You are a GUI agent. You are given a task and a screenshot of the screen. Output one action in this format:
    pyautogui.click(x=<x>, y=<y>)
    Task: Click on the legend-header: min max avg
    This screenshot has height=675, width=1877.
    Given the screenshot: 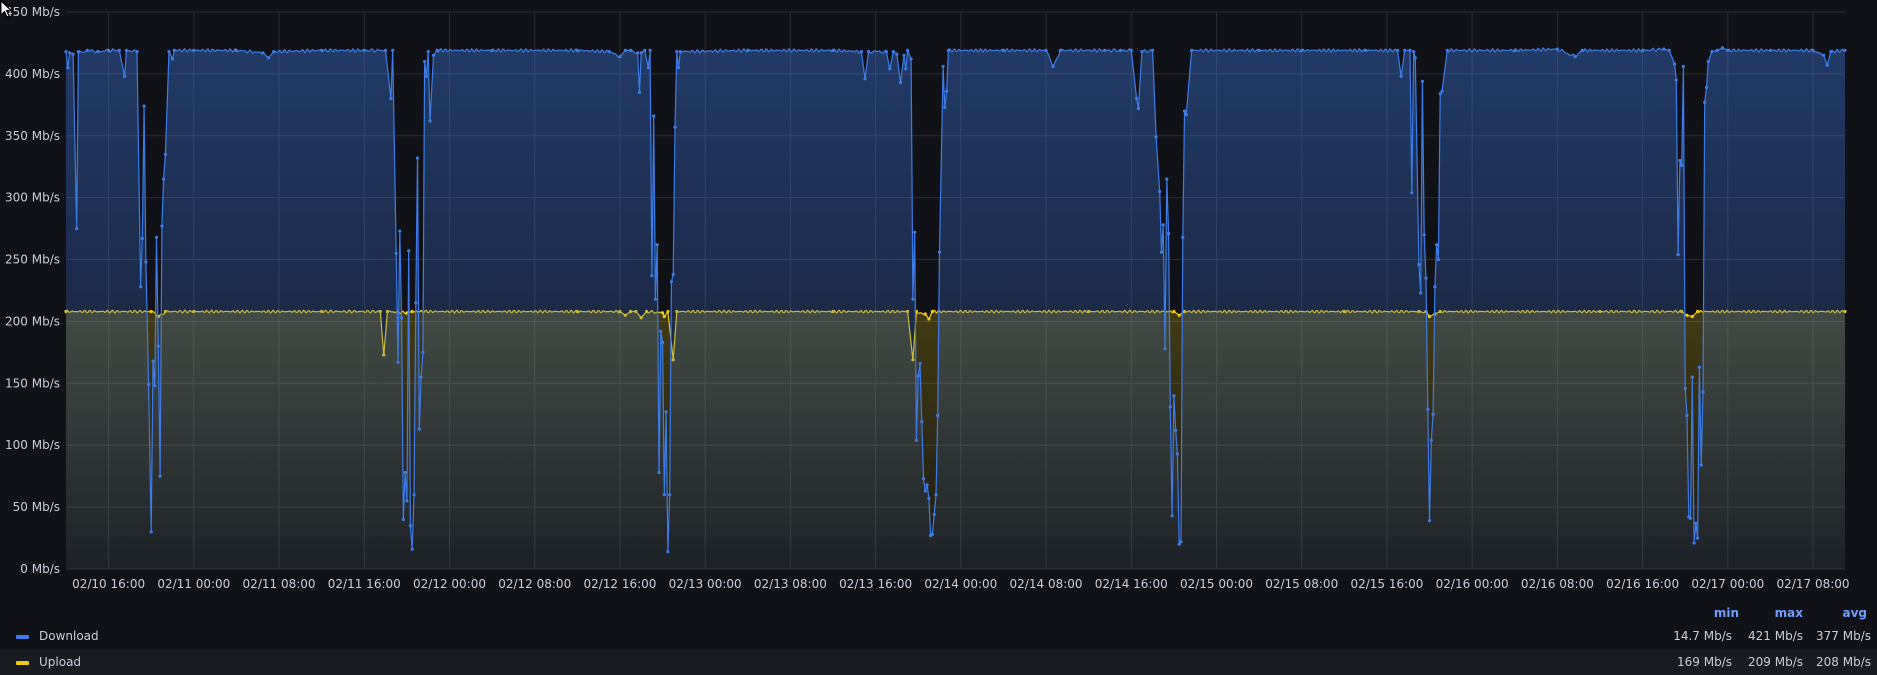 What is the action you would take?
    pyautogui.click(x=1767, y=615)
    